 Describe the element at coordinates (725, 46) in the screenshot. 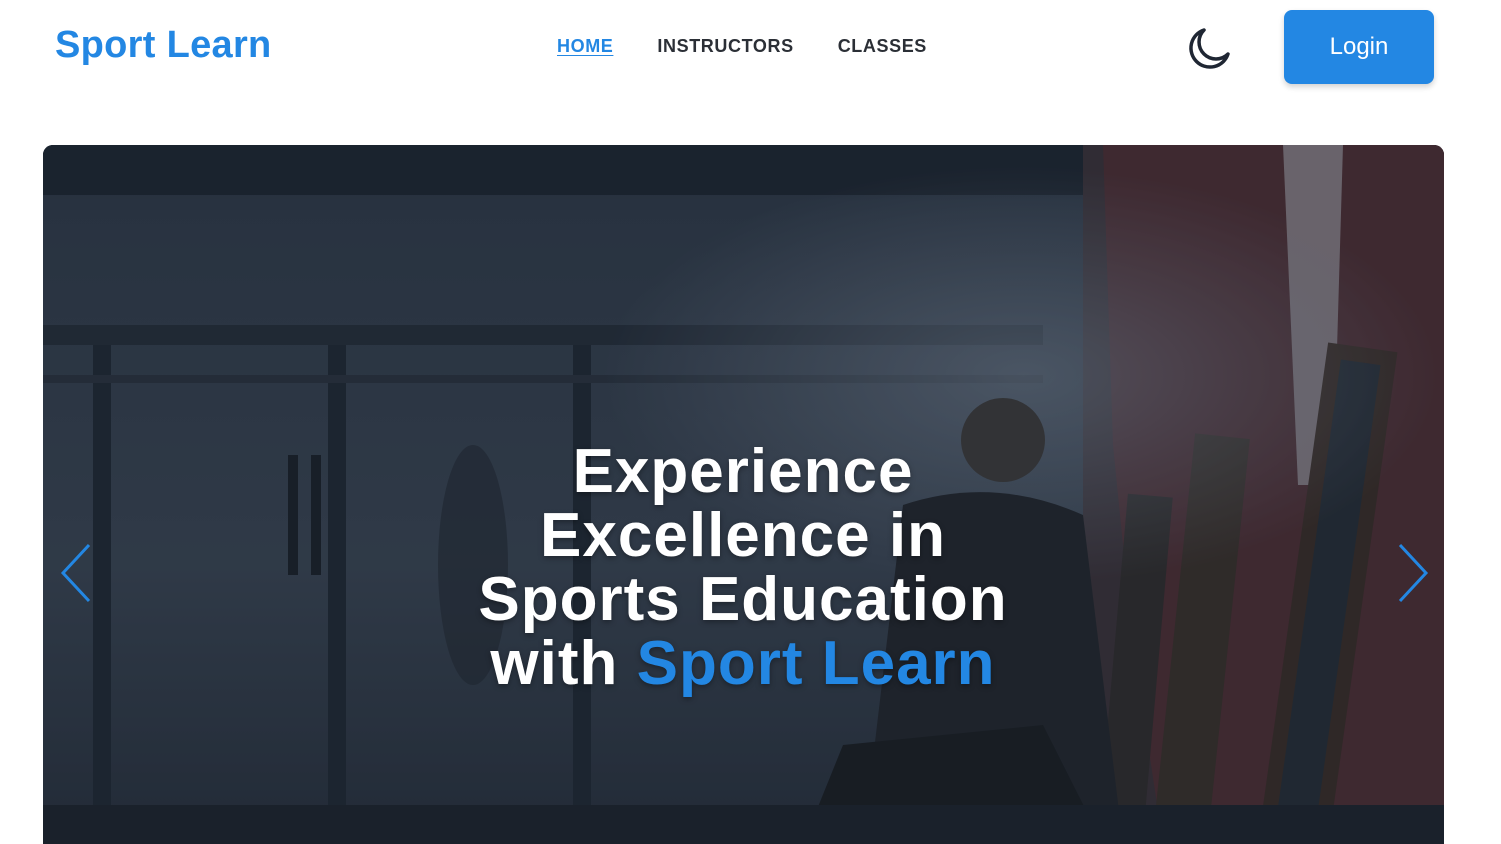

I see `nav-instructors: INSTRUCTORS` at that location.